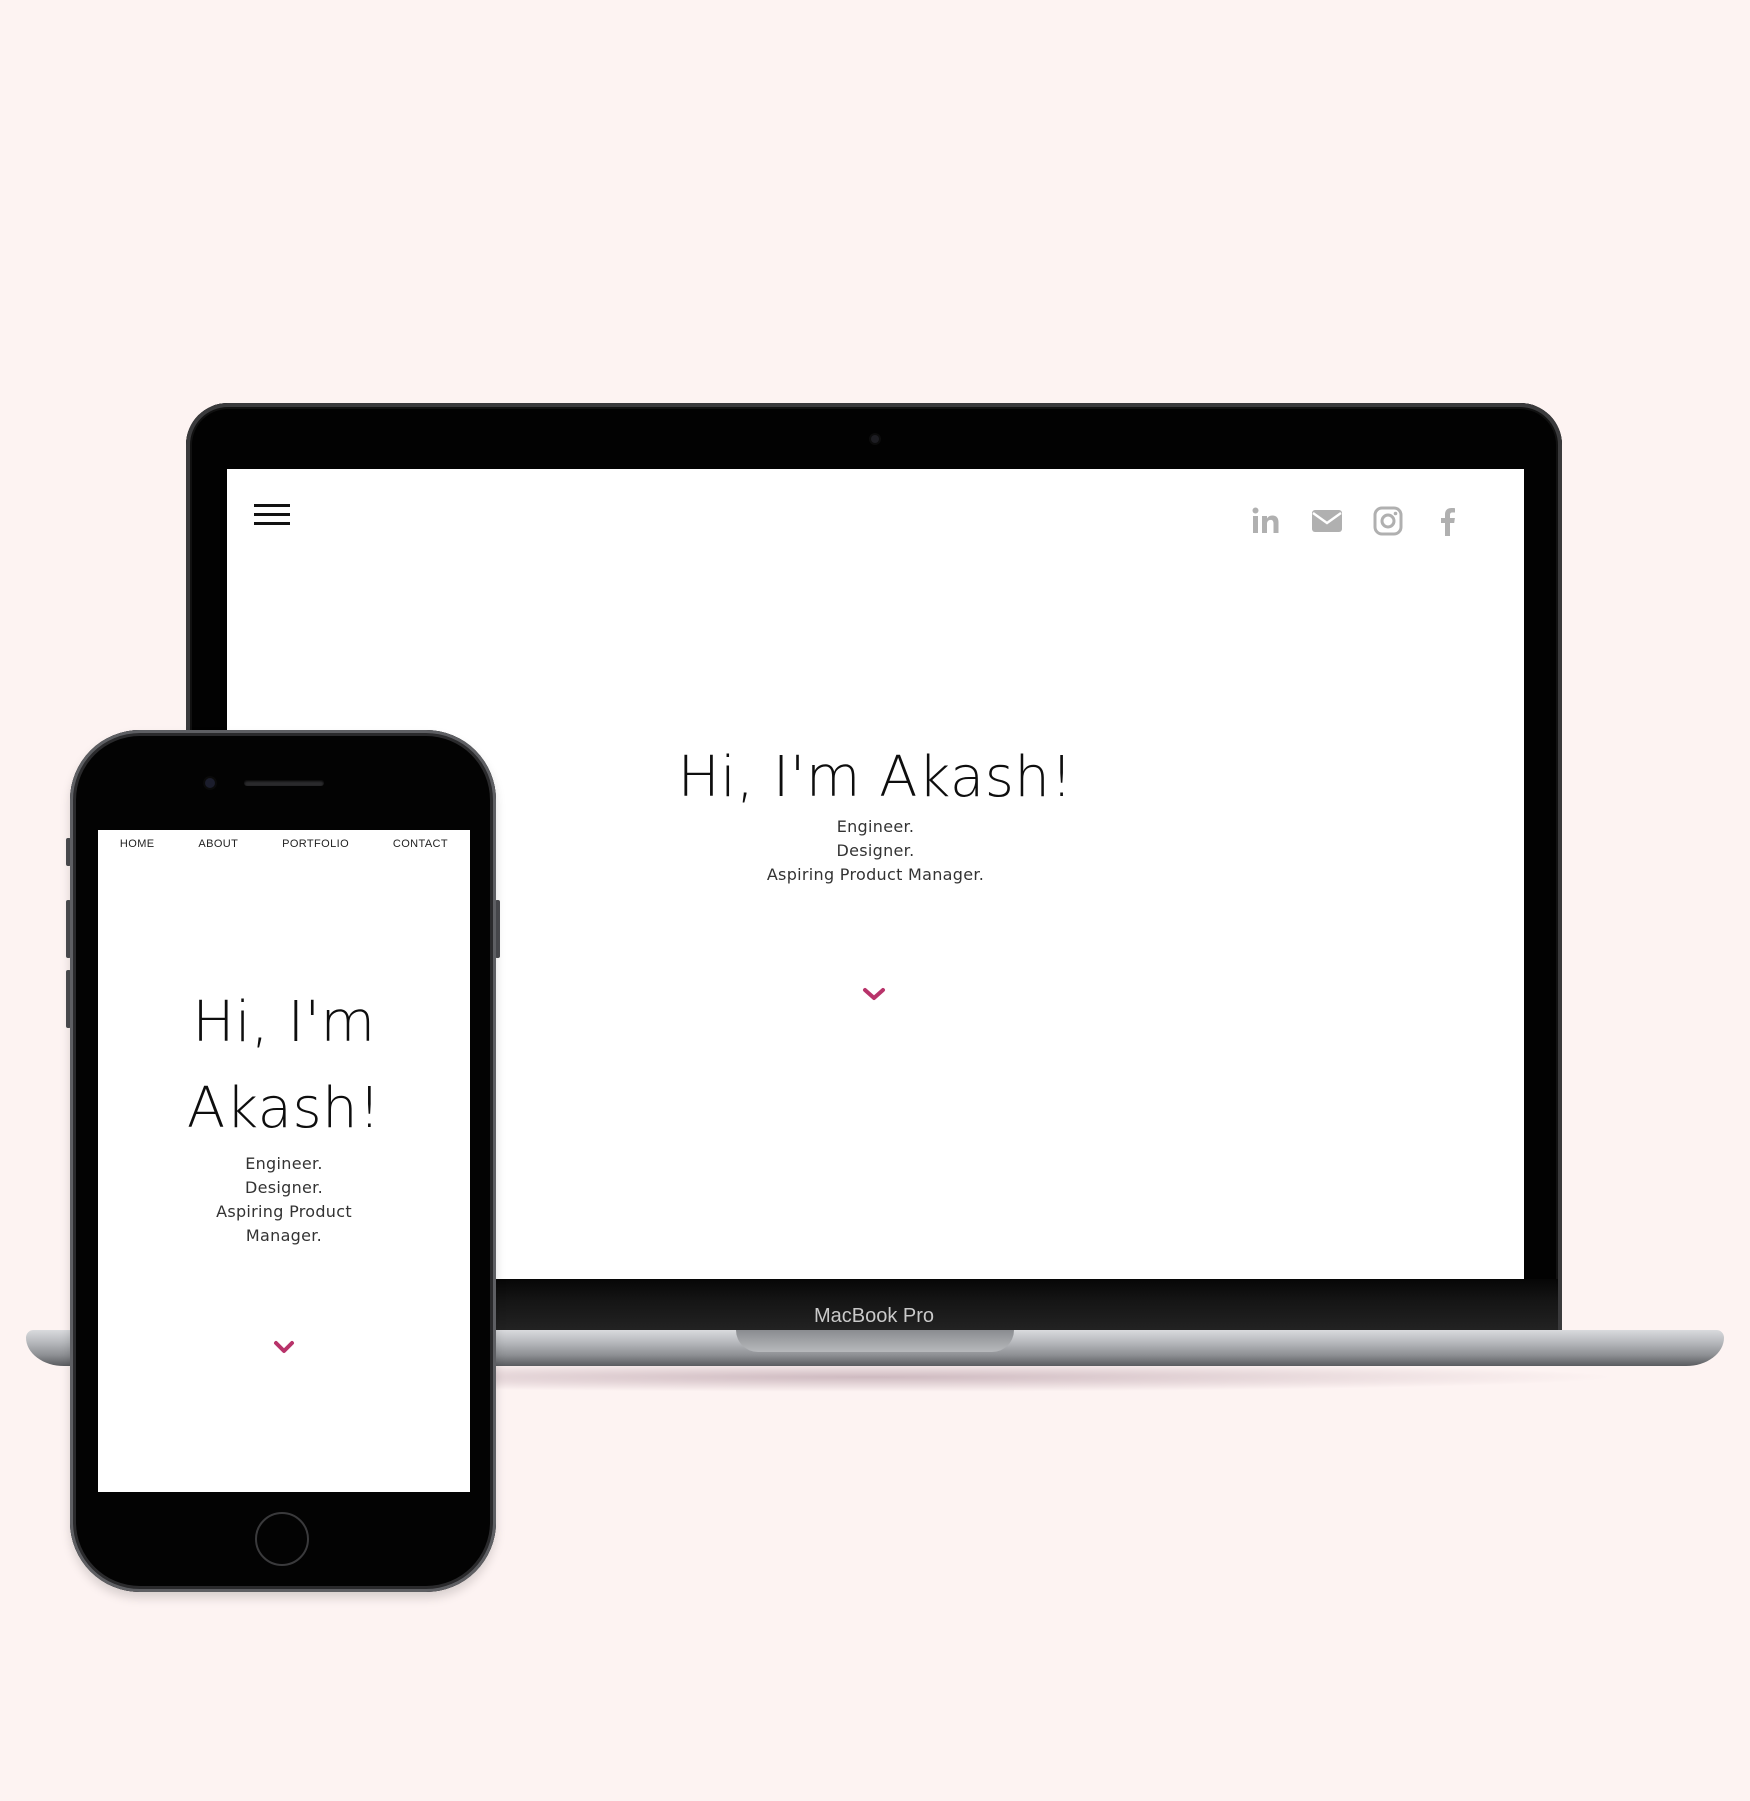  Describe the element at coordinates (282, 1539) in the screenshot. I see `phone-home-button` at that location.